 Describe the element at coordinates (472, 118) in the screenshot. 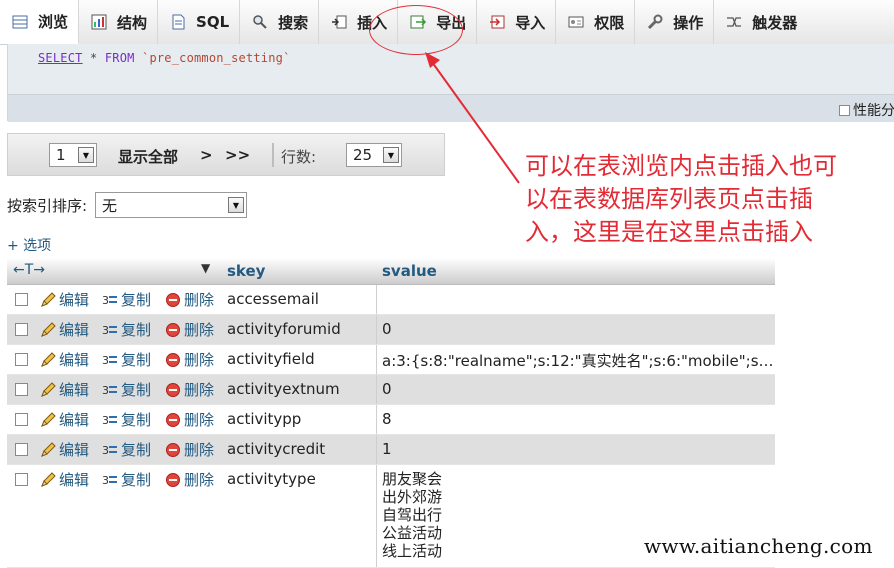

I see `annotation-arrow` at that location.